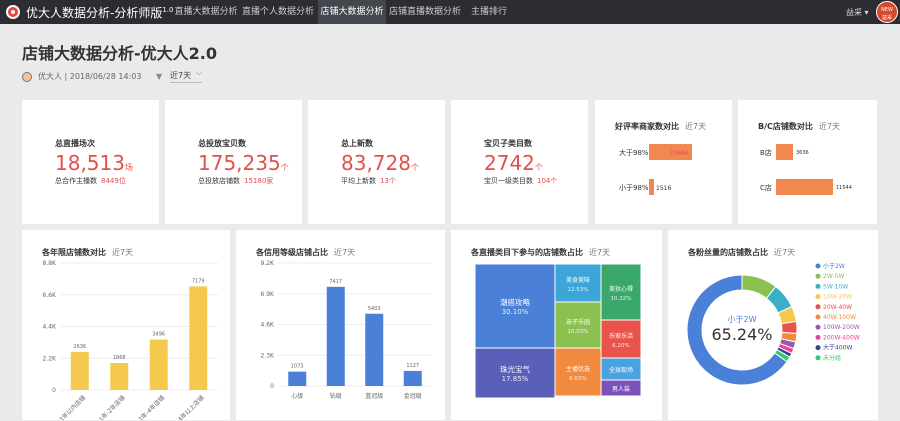 This screenshot has height=421, width=900. I want to click on app-title-text: 优大人数据分析-分析师版, so click(94, 13).